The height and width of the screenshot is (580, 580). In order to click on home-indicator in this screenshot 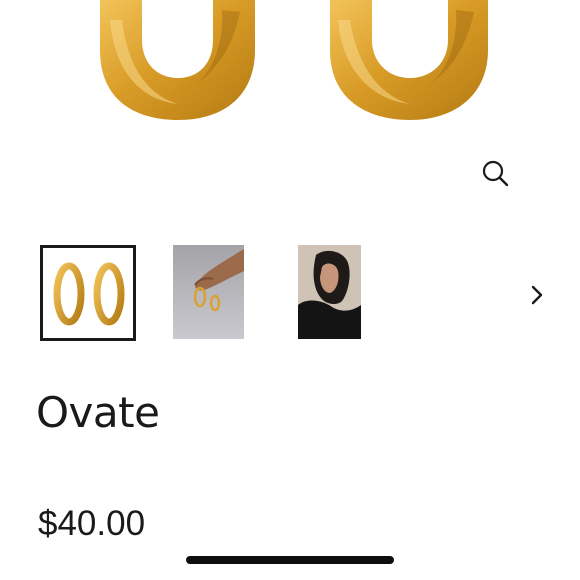, I will do `click(290, 560)`.